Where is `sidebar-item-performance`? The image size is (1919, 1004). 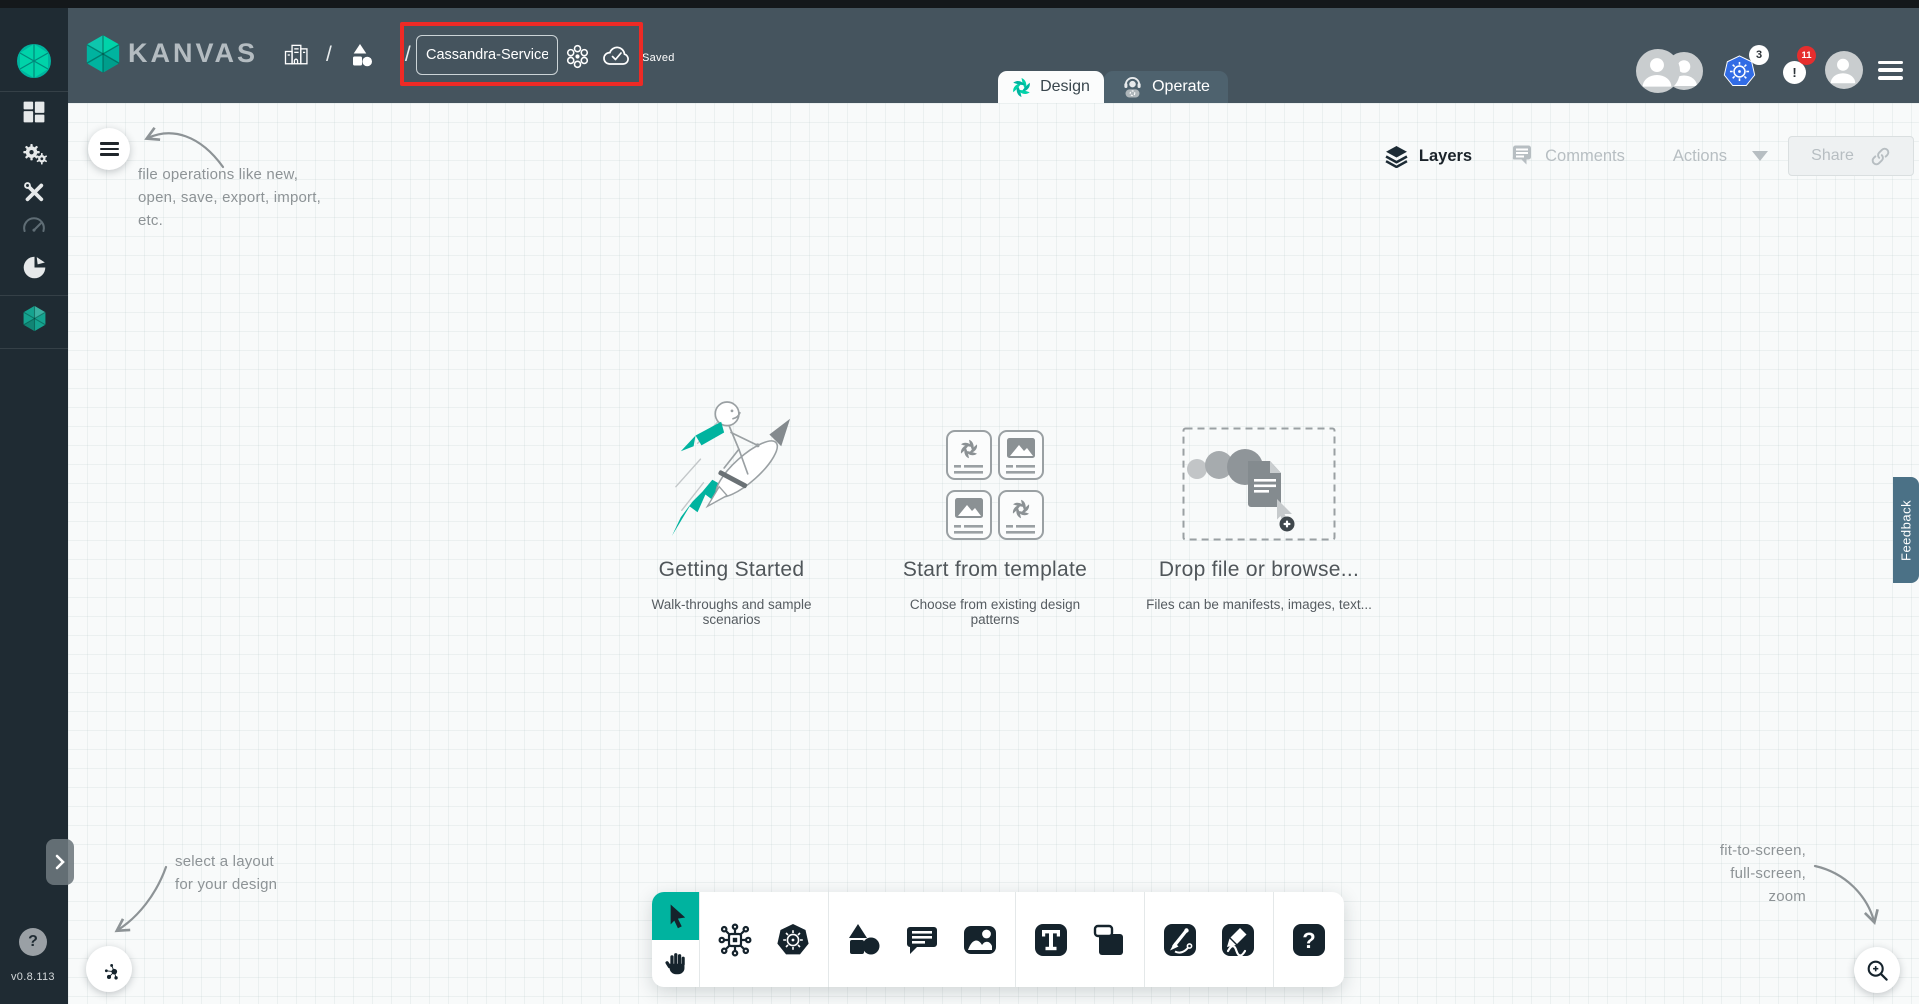
sidebar-item-performance is located at coordinates (34, 225).